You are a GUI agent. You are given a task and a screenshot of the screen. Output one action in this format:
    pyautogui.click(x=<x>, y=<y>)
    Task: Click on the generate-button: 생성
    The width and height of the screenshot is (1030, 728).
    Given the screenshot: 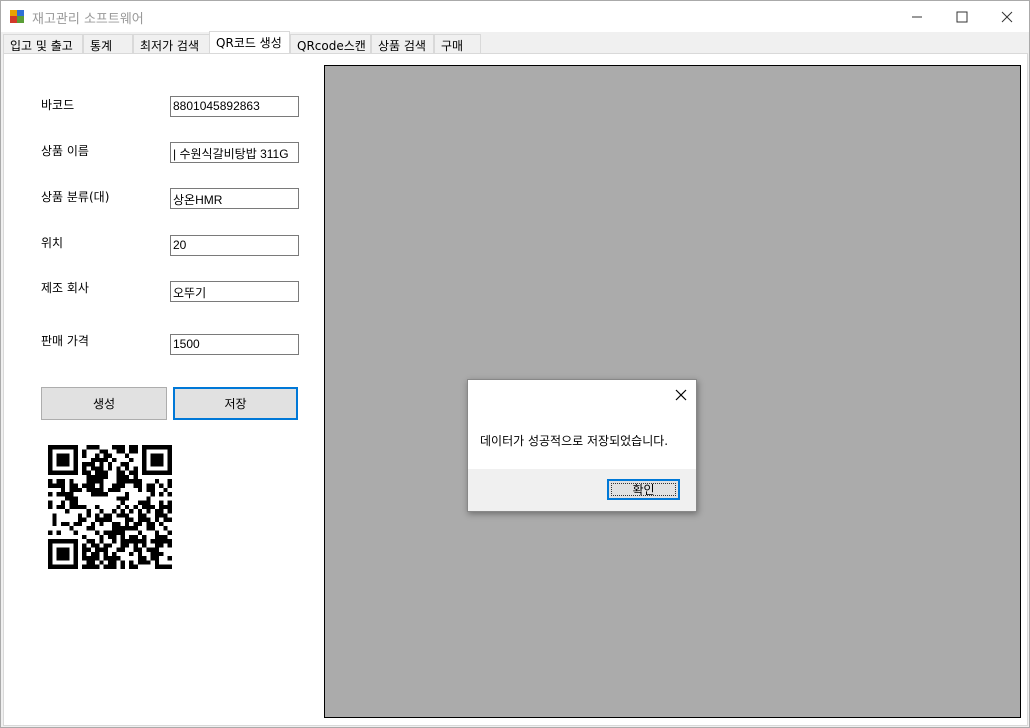 What is the action you would take?
    pyautogui.click(x=104, y=403)
    